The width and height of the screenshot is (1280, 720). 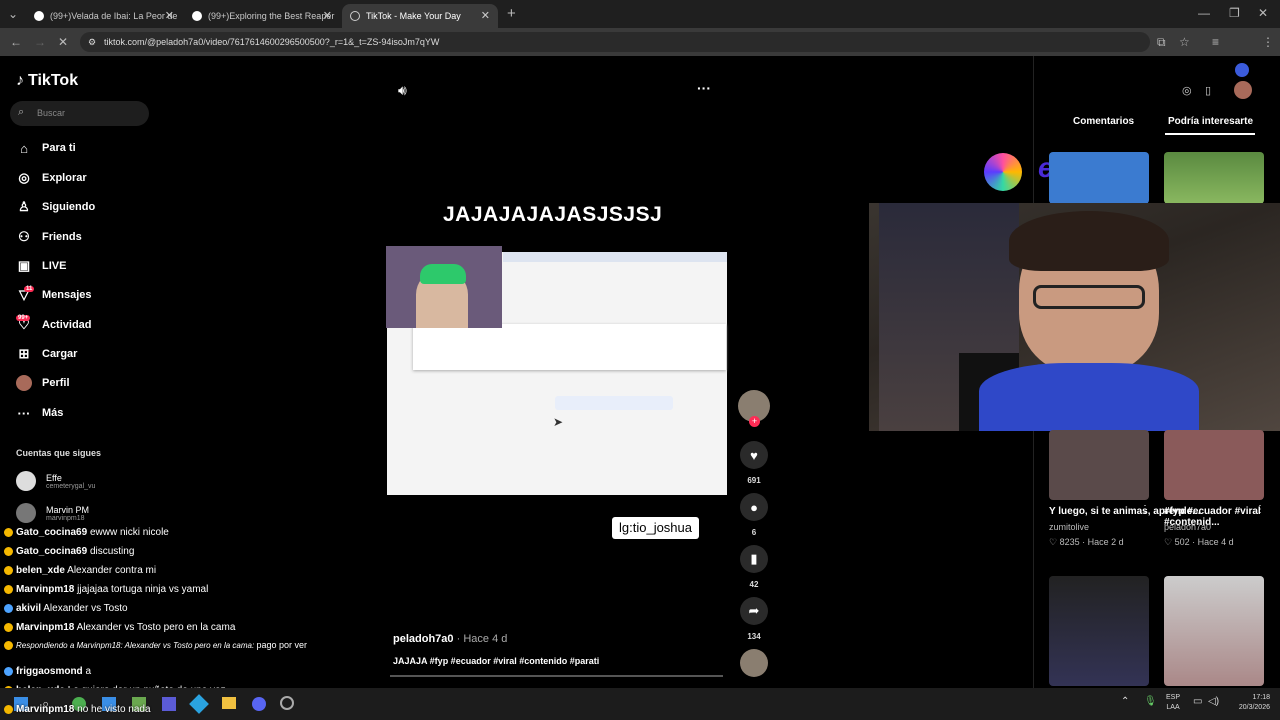 I want to click on following-name: Effe, so click(x=54, y=477).